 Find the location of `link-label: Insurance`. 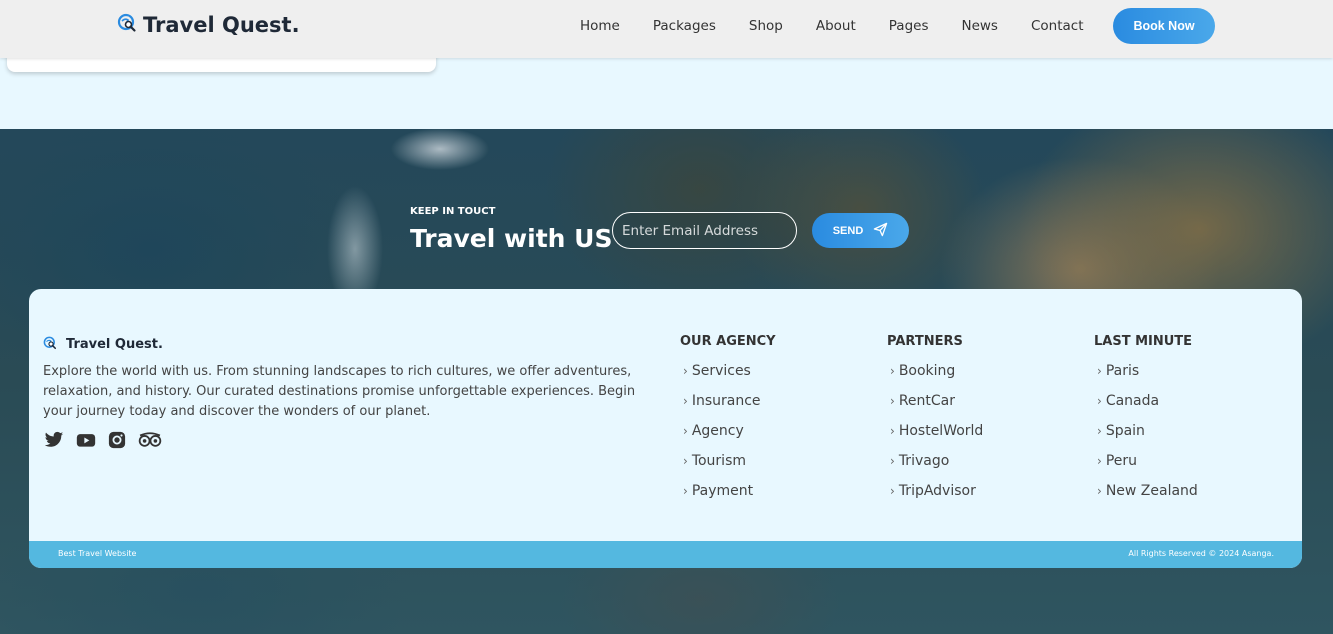

link-label: Insurance is located at coordinates (726, 401).